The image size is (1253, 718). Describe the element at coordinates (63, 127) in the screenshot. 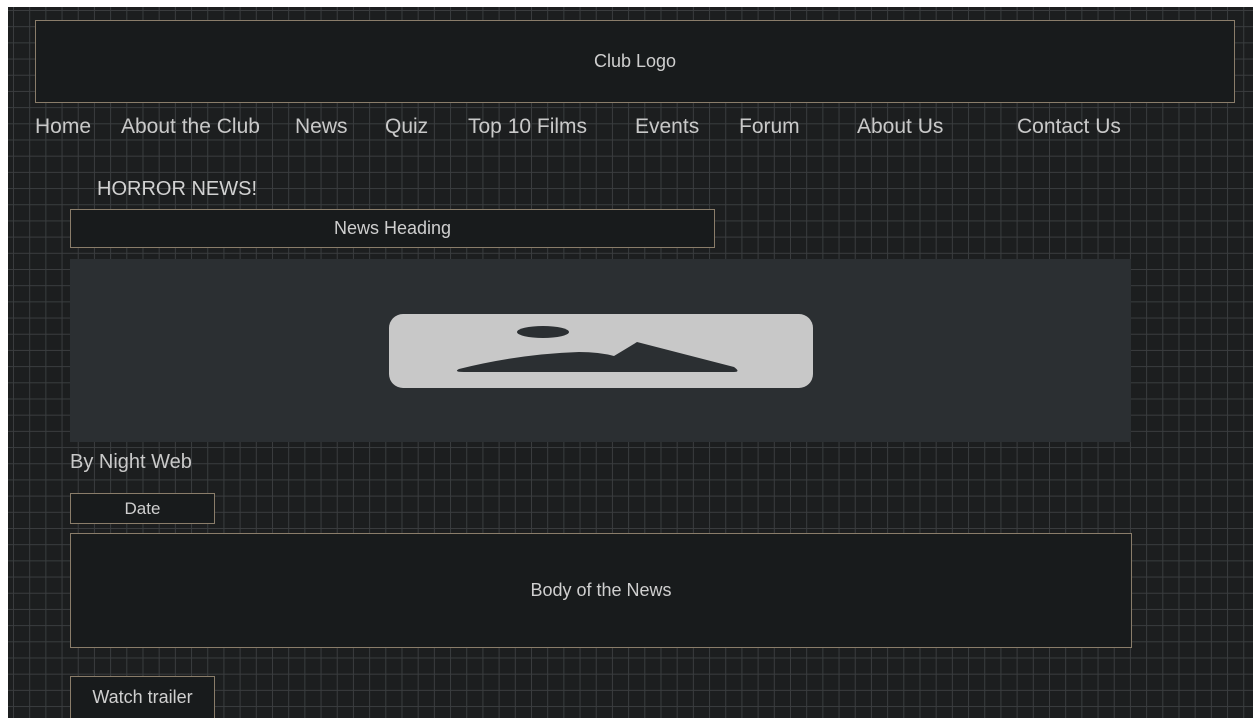

I see `nav-item-home: Home` at that location.